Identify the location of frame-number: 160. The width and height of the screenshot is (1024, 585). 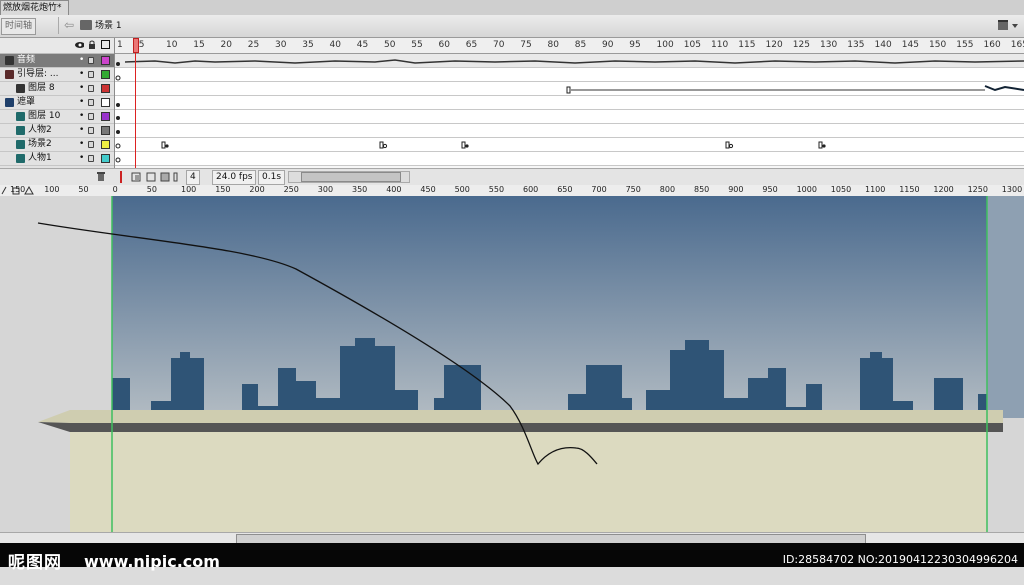
(992, 45).